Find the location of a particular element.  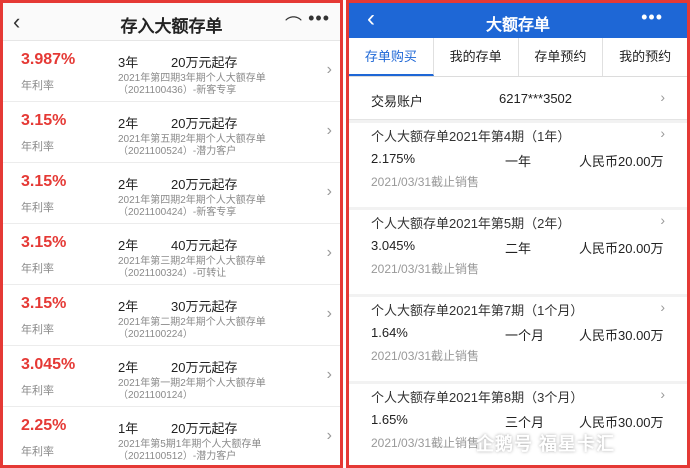

description-code: （2021100324）-可转让 is located at coordinates (172, 273).